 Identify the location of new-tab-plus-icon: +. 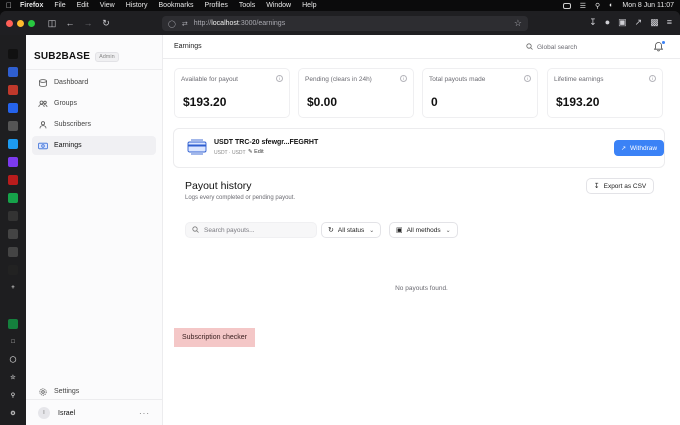
(13, 288).